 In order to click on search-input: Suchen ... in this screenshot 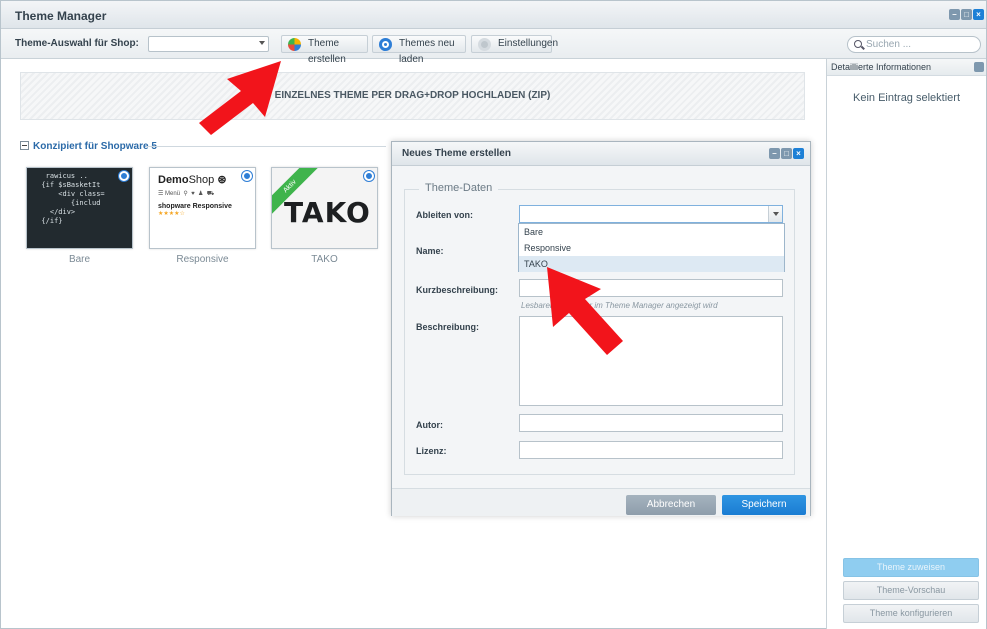, I will do `click(914, 44)`.